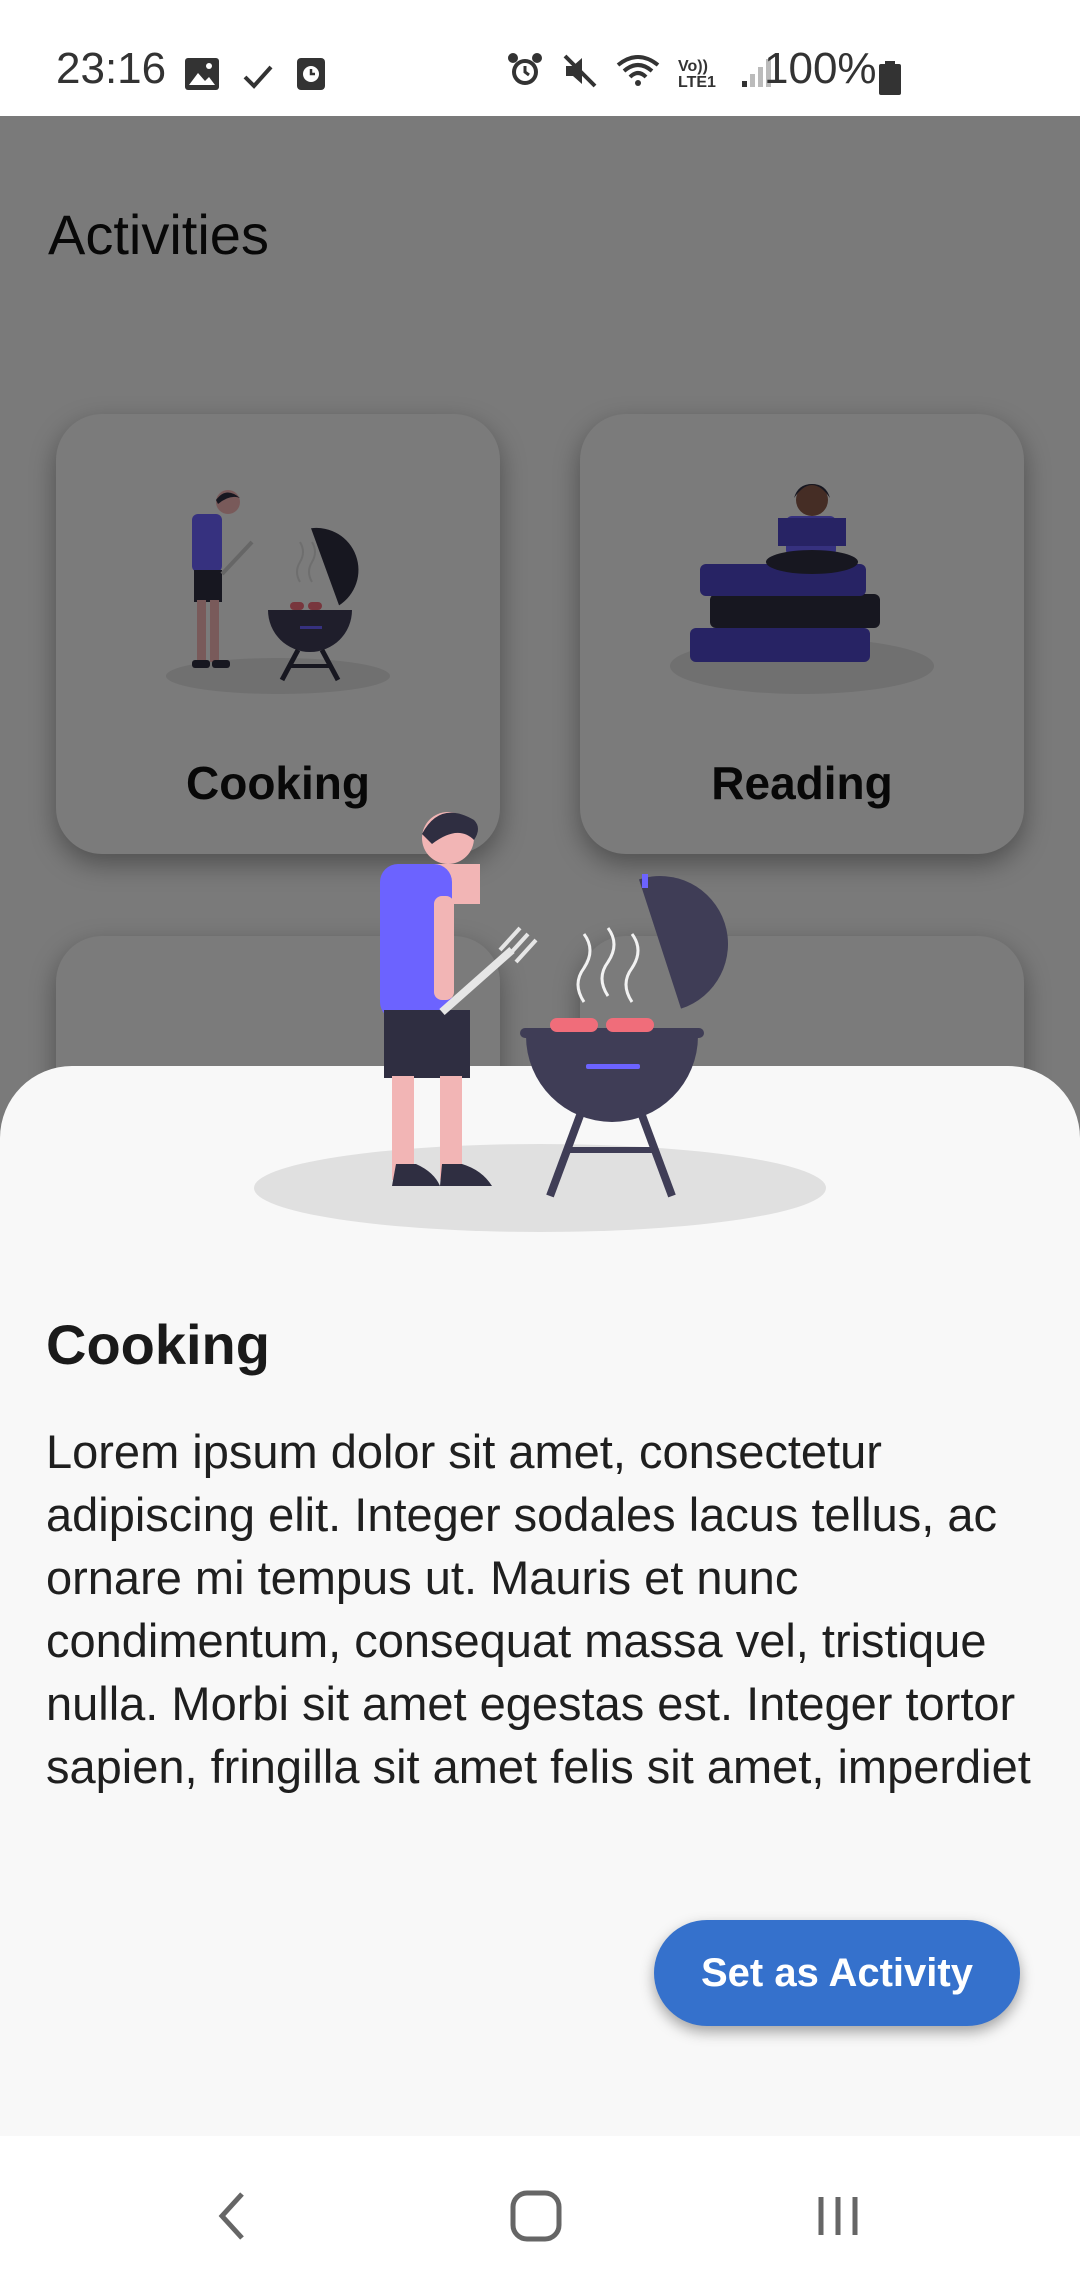  I want to click on status-bar: 23:16 Vo)) LTE1 100%, so click(540, 58).